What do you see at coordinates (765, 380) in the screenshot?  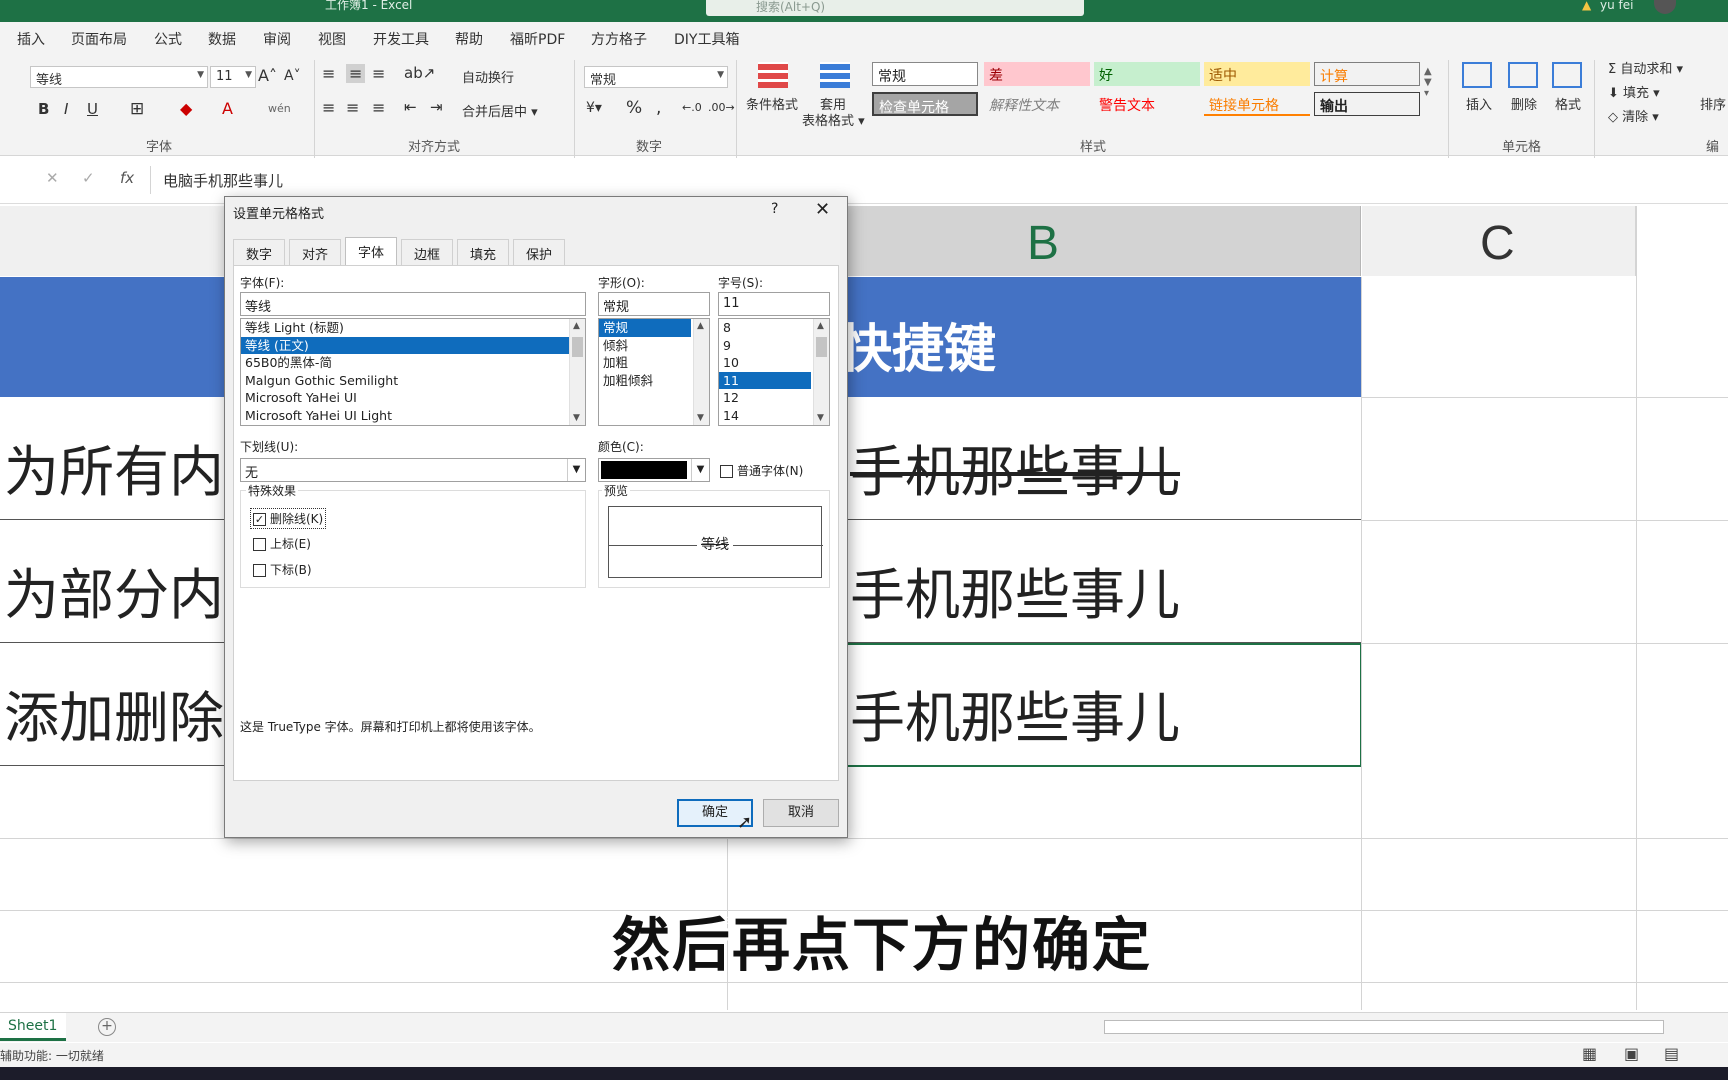 I see `list-item-selected: 11` at bounding box center [765, 380].